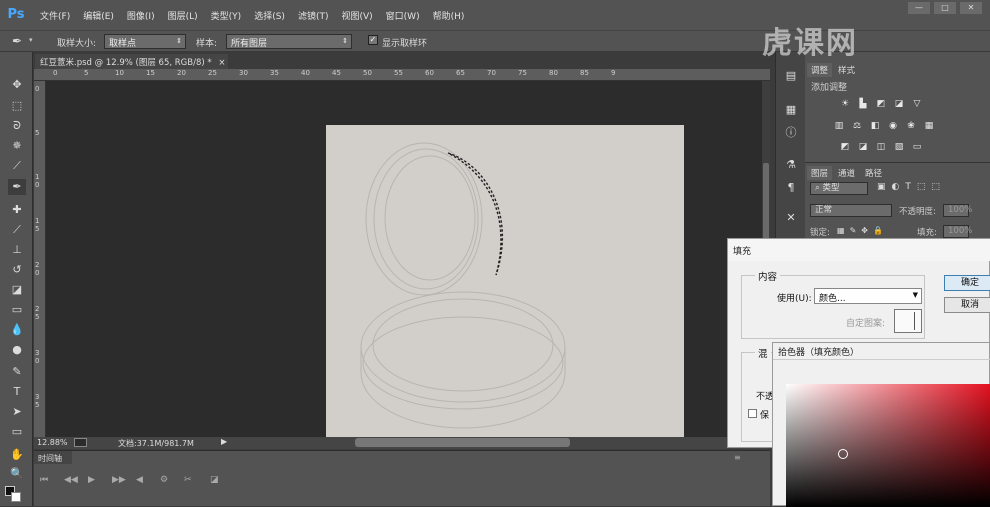  I want to click on paragraph-icon: ¶, so click(791, 188).